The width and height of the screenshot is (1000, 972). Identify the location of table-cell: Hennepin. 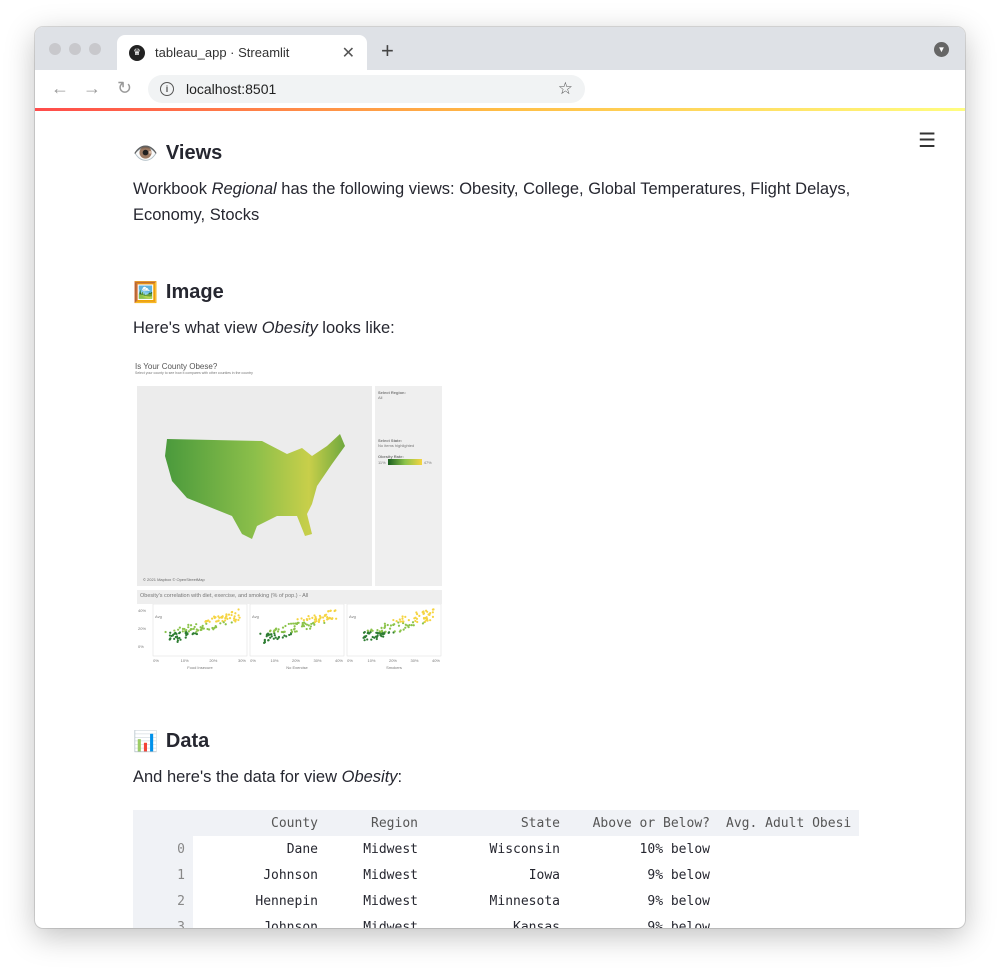
(259, 901).